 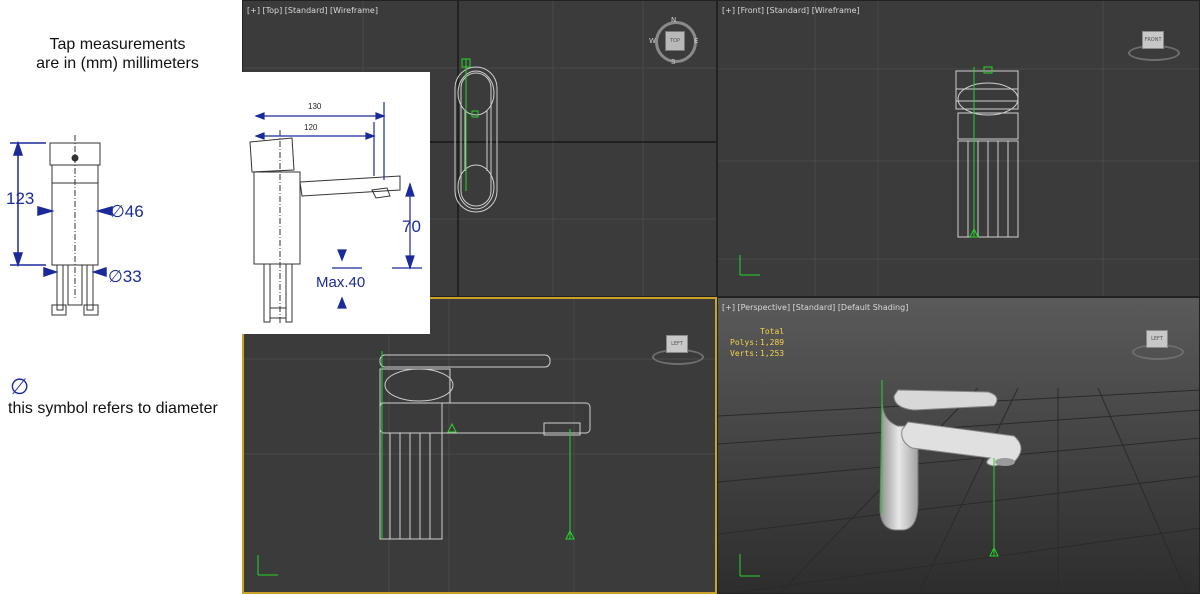 What do you see at coordinates (20, 386) in the screenshot?
I see `diameter-symbol: ∅` at bounding box center [20, 386].